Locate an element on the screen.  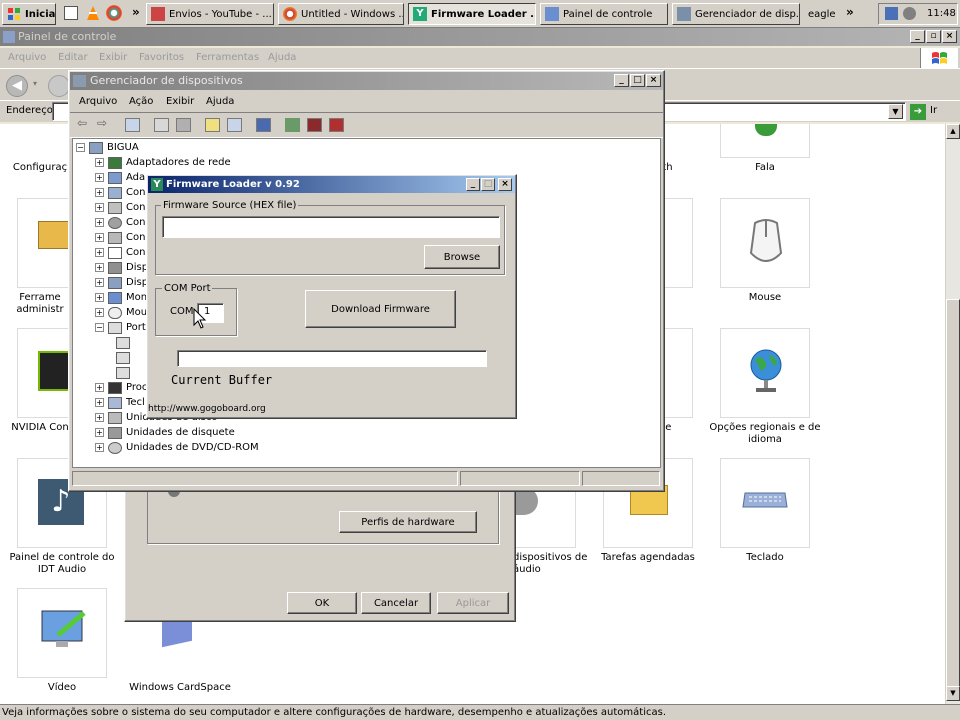
ok-button: OK is located at coordinates (322, 603).